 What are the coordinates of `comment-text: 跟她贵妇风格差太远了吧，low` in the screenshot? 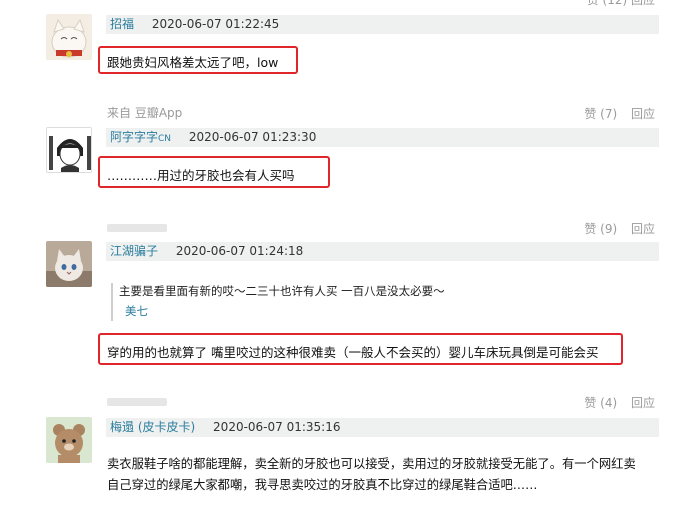 It's located at (193, 62).